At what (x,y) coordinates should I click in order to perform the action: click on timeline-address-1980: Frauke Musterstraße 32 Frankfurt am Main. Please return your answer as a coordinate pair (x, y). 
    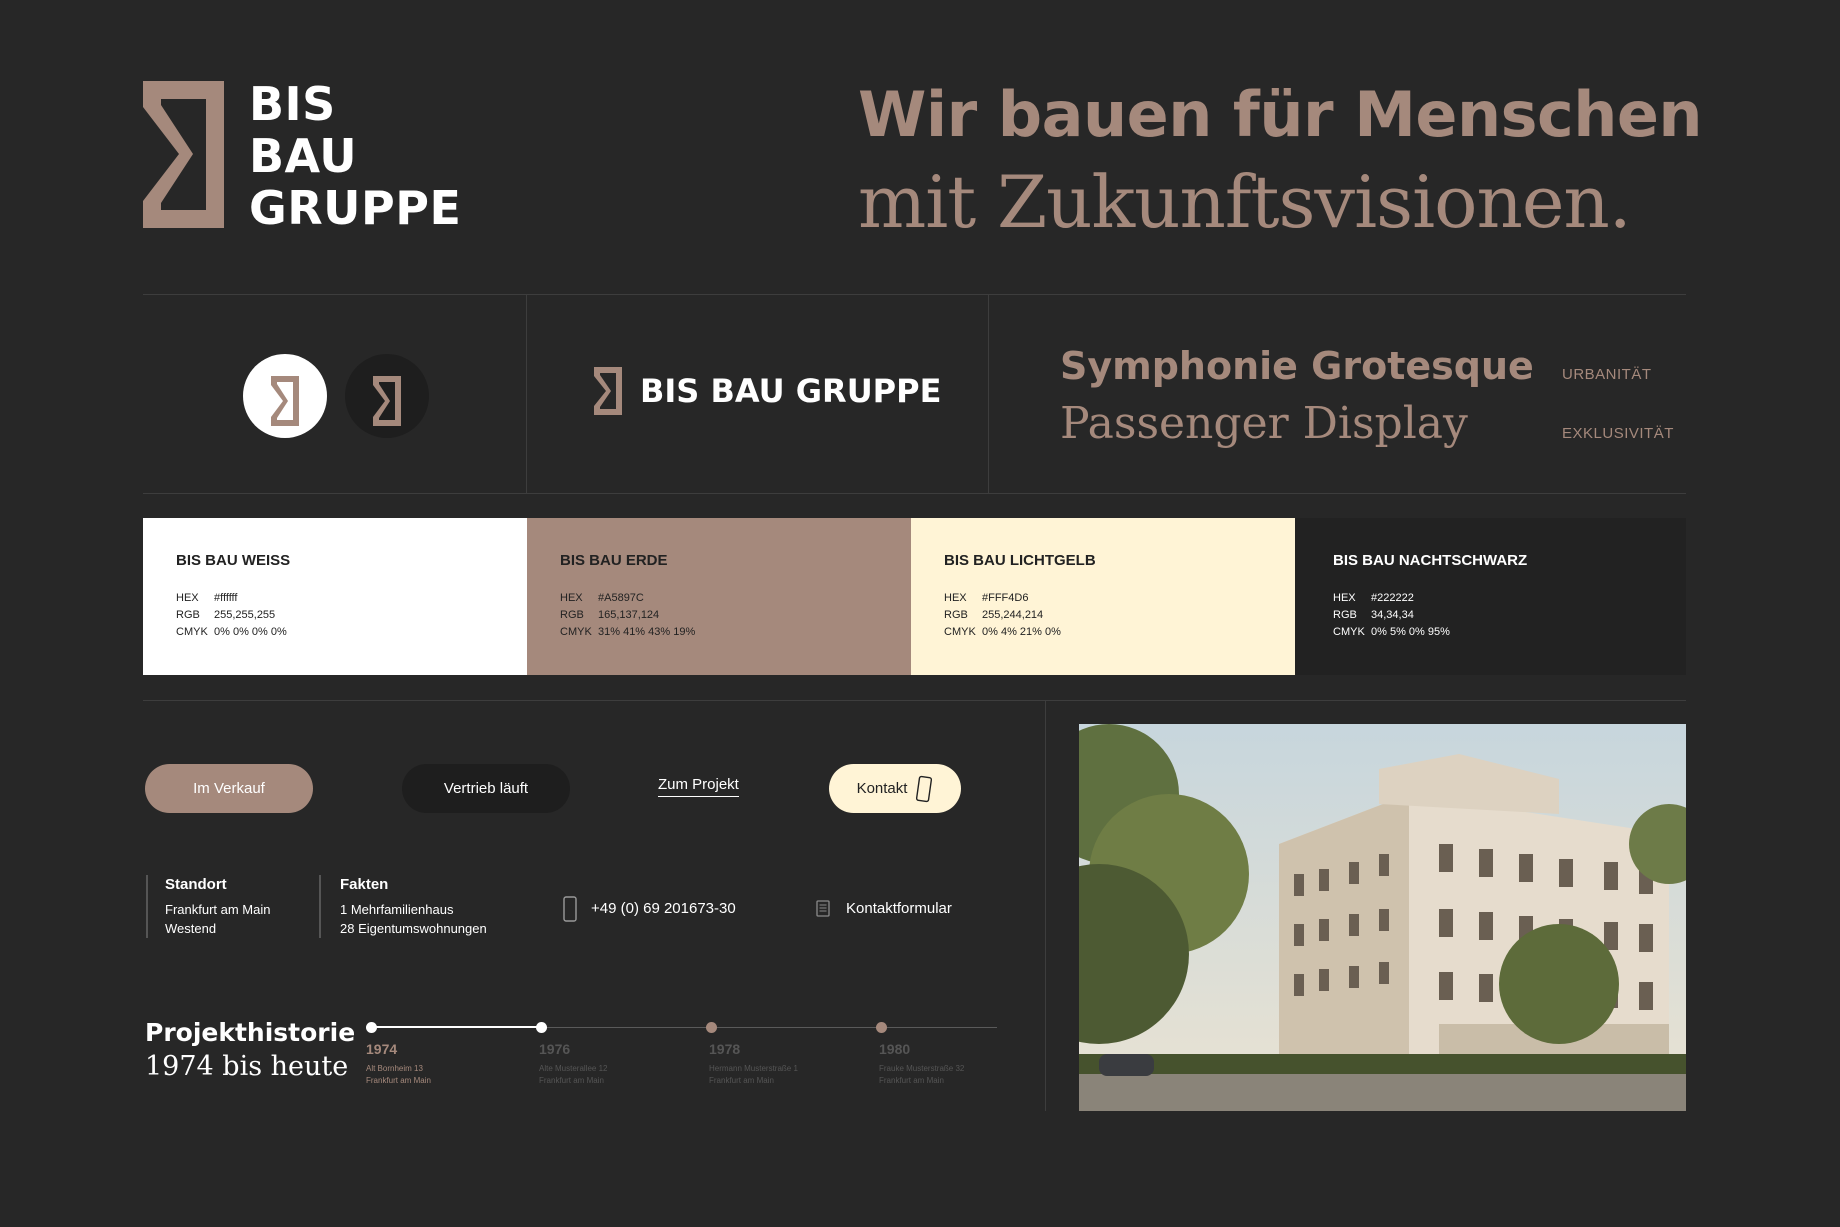
    Looking at the image, I should click on (921, 1075).